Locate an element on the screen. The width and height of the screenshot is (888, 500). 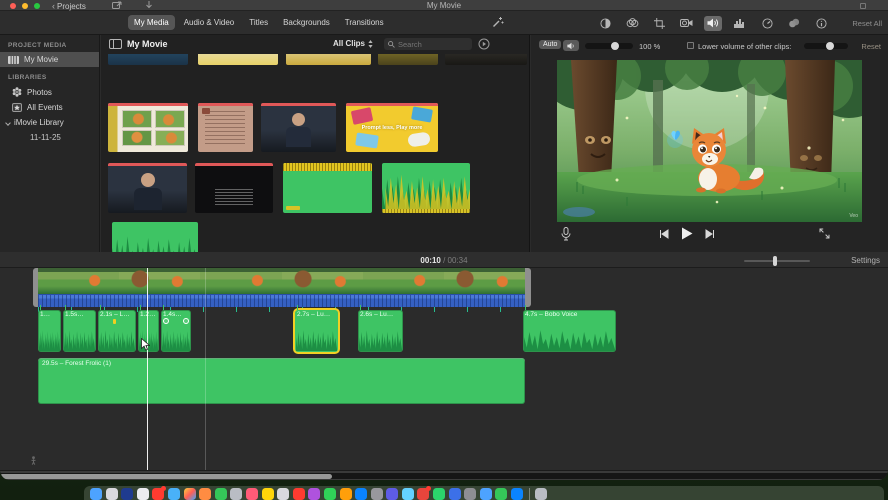
volume-slider-knob is located at coordinates (615, 46).